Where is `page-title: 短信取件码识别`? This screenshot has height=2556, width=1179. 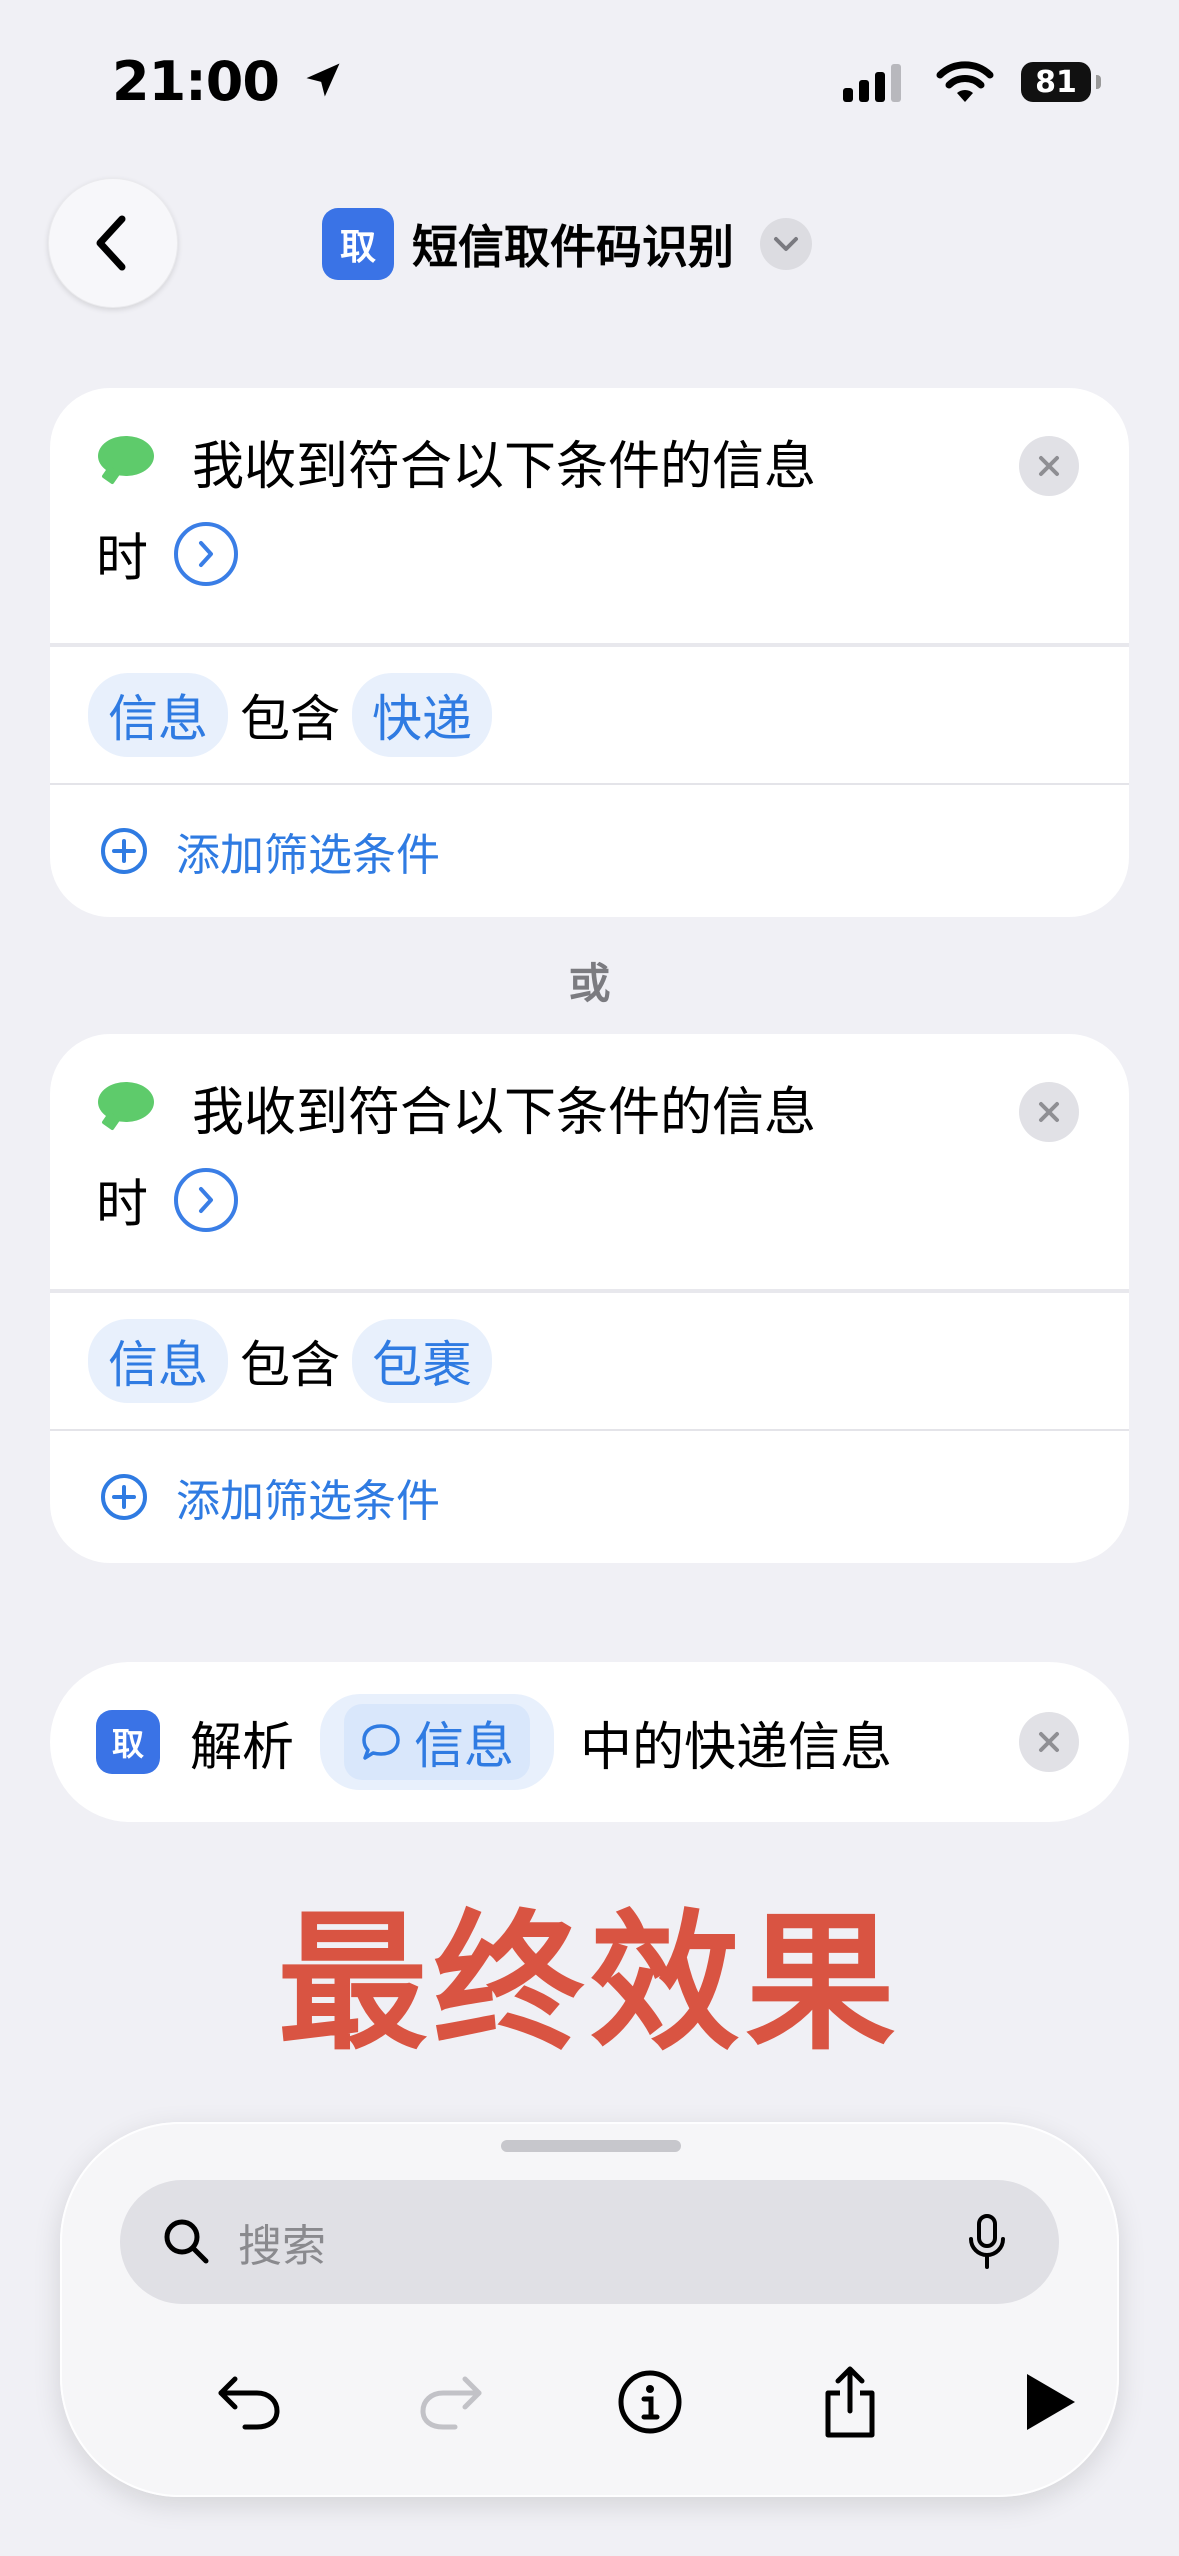 page-title: 短信取件码识别 is located at coordinates (573, 247).